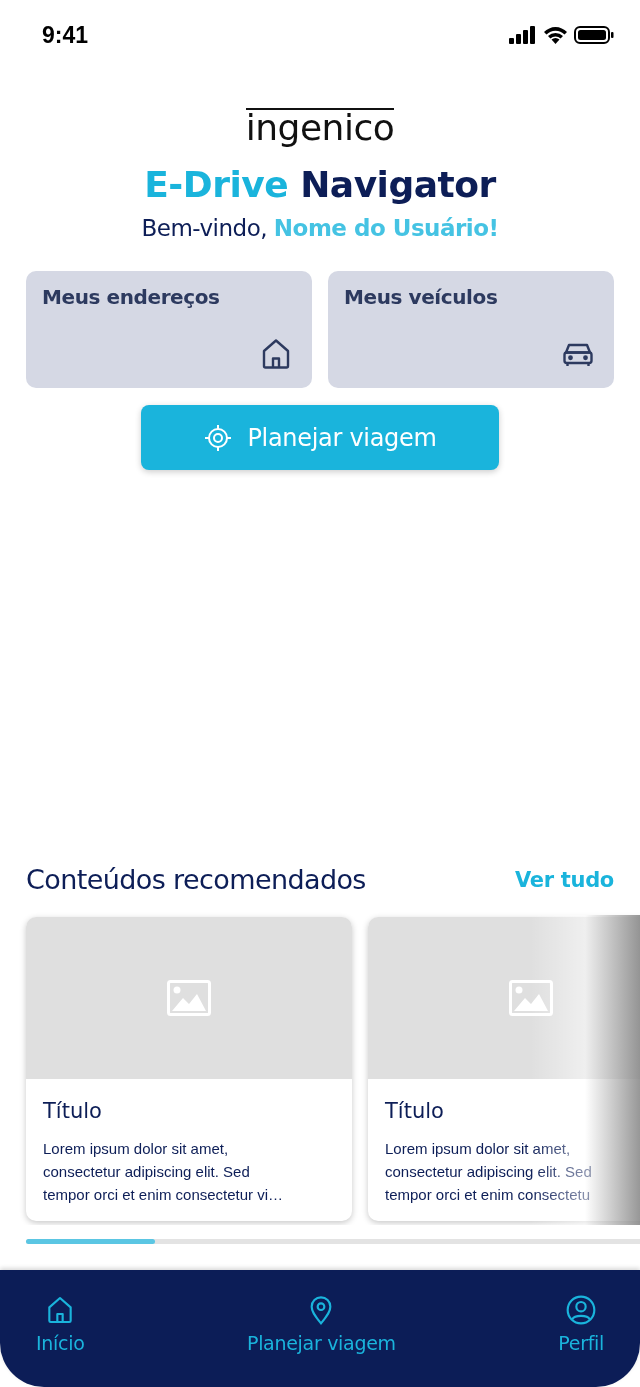  Describe the element at coordinates (471, 329) in the screenshot. I see `shortcut-tile: Meus veículos` at that location.